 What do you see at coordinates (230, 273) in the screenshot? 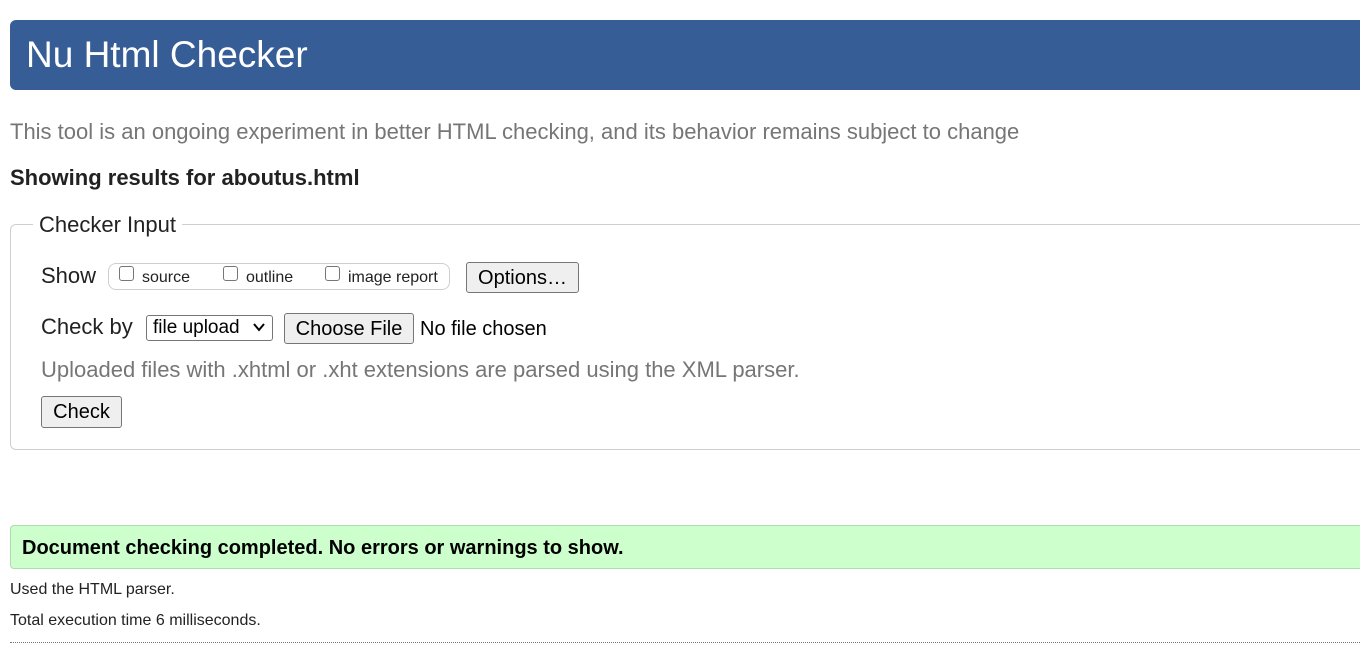
I see `outline-checkbox` at bounding box center [230, 273].